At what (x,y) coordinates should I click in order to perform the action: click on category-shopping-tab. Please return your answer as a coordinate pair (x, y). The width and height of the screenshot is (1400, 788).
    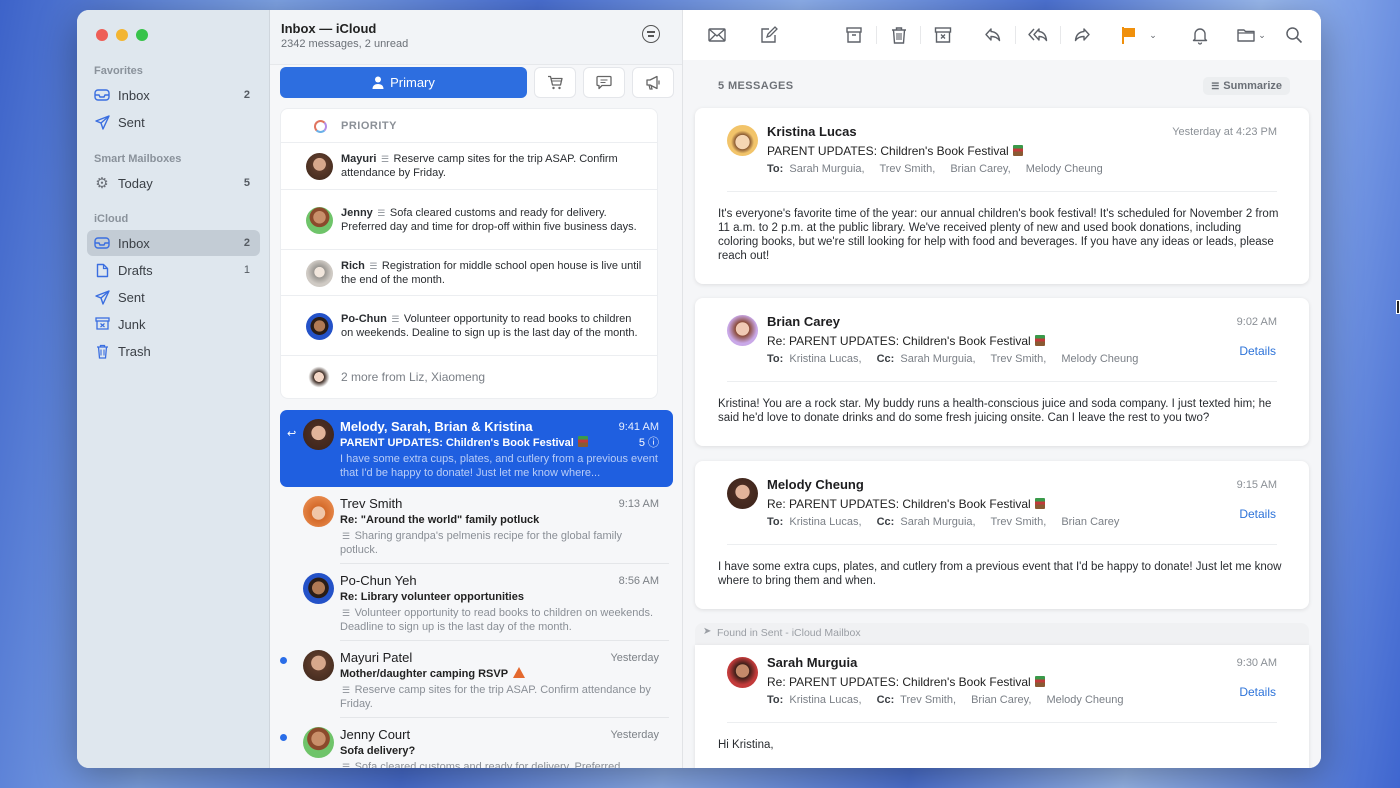
    Looking at the image, I should click on (555, 82).